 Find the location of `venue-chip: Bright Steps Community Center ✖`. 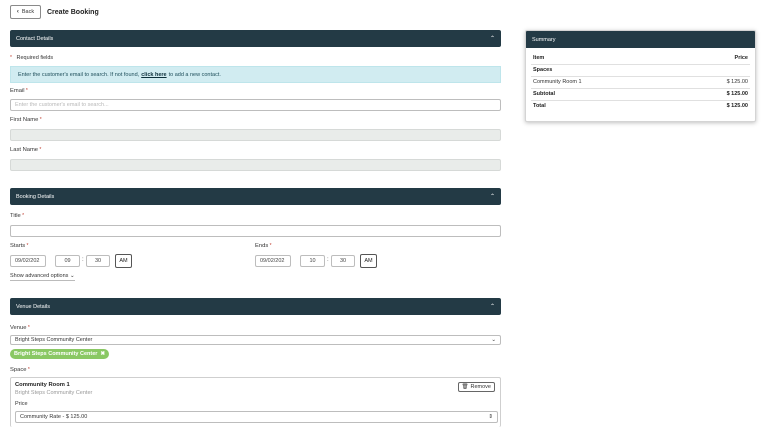

venue-chip: Bright Steps Community Center ✖ is located at coordinates (60, 354).